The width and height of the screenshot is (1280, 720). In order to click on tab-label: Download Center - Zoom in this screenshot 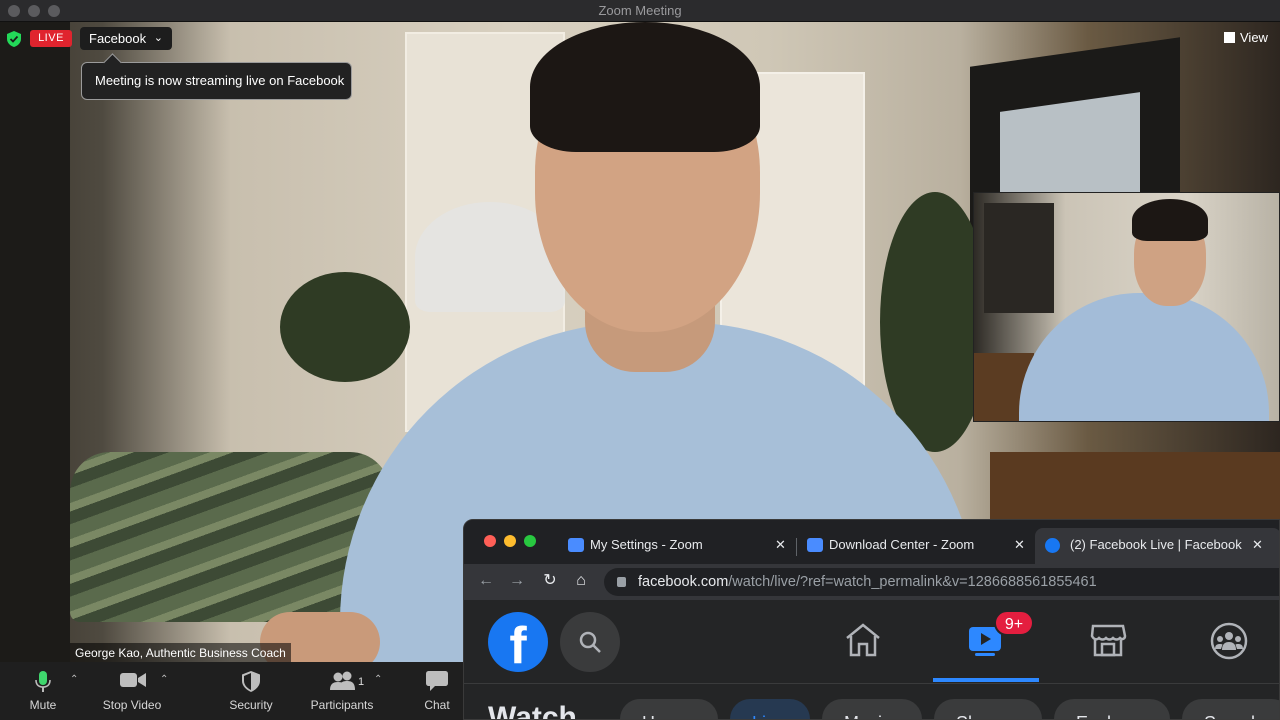, I will do `click(902, 544)`.